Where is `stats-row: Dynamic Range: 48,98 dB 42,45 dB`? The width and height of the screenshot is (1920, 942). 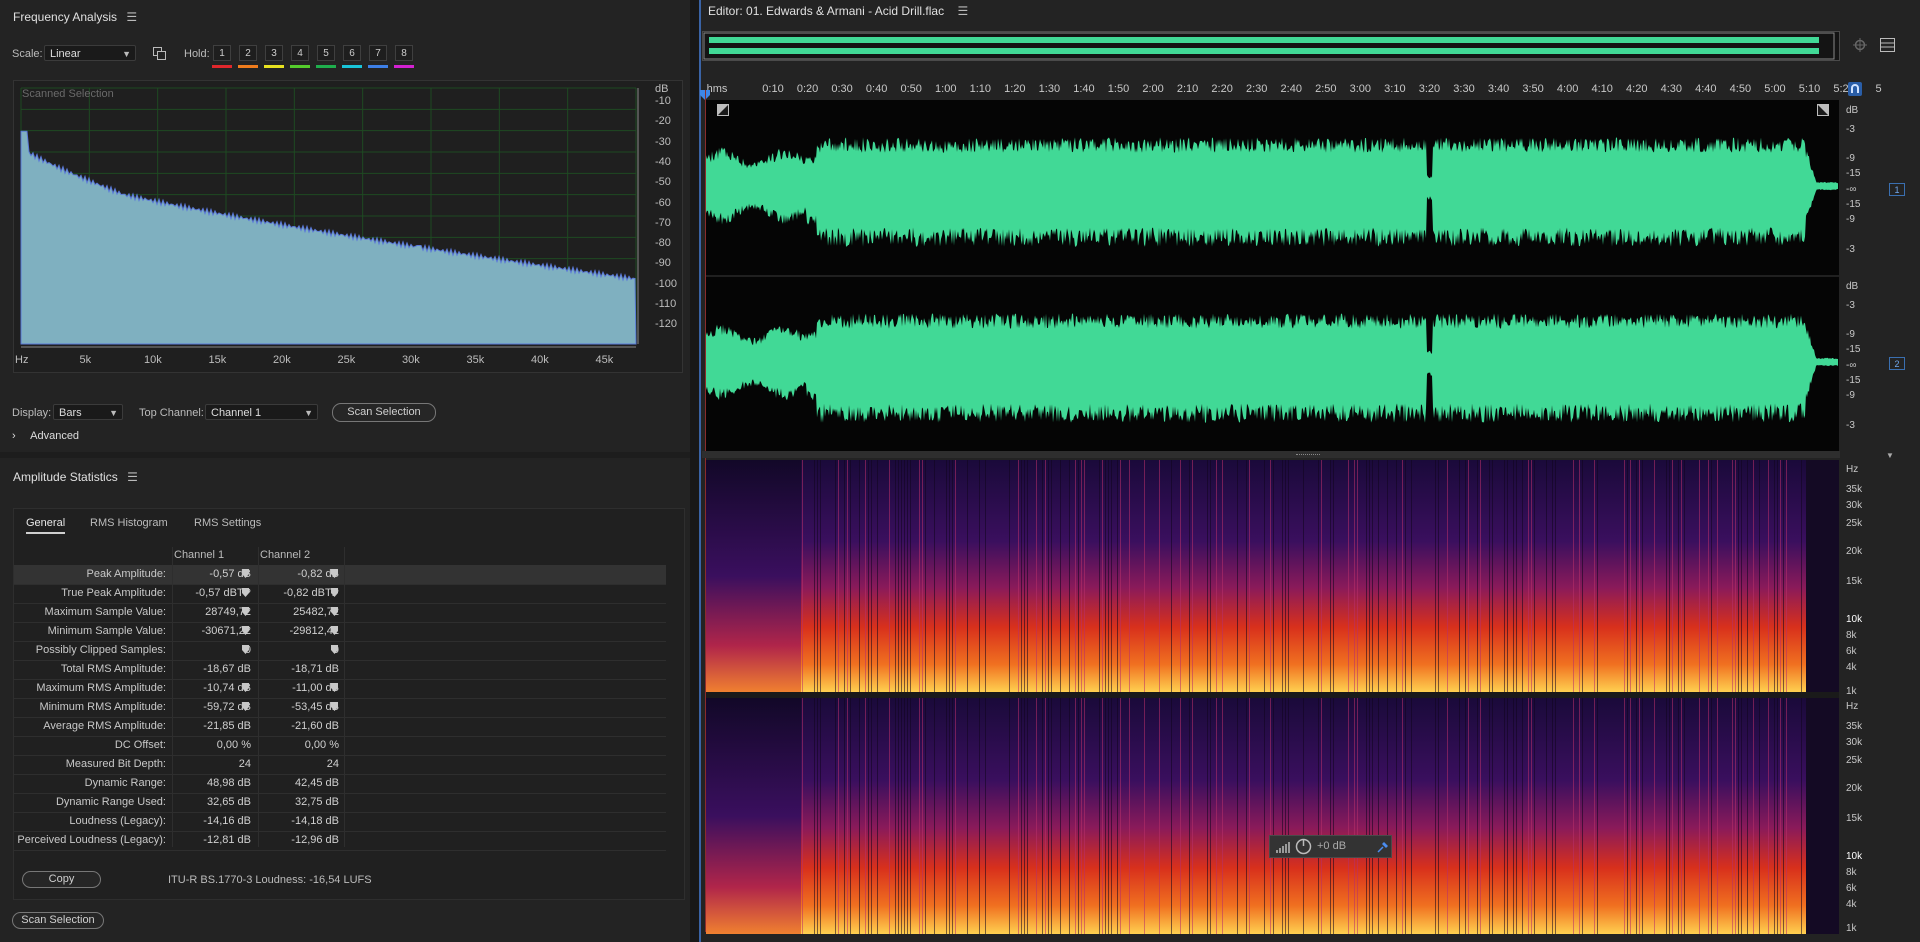 stats-row: Dynamic Range: 48,98 dB 42,45 dB is located at coordinates (340, 784).